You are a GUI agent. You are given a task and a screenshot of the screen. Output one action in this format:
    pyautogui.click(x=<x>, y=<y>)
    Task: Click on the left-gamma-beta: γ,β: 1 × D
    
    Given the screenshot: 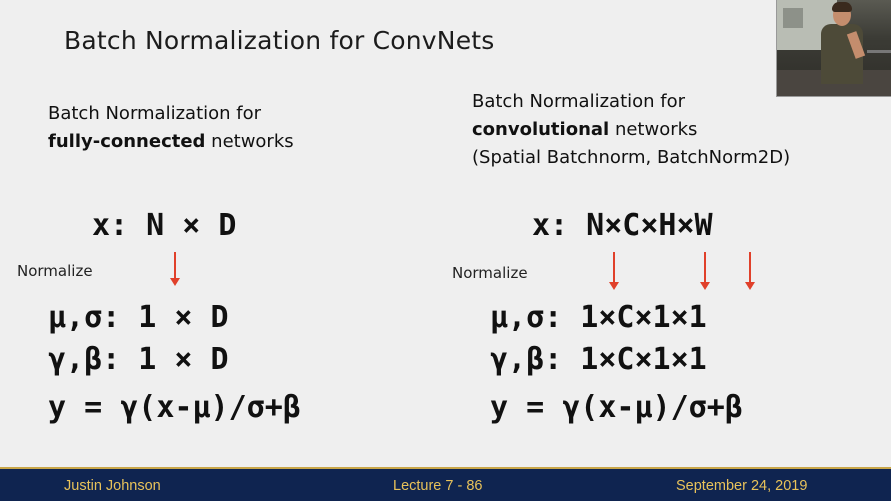 What is the action you would take?
    pyautogui.click(x=138, y=359)
    